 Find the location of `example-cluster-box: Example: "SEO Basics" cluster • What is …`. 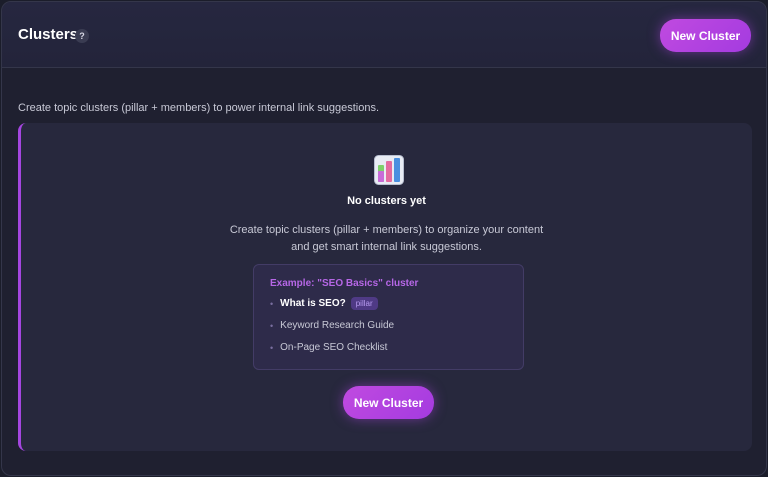

example-cluster-box: Example: "SEO Basics" cluster • What is … is located at coordinates (388, 317).